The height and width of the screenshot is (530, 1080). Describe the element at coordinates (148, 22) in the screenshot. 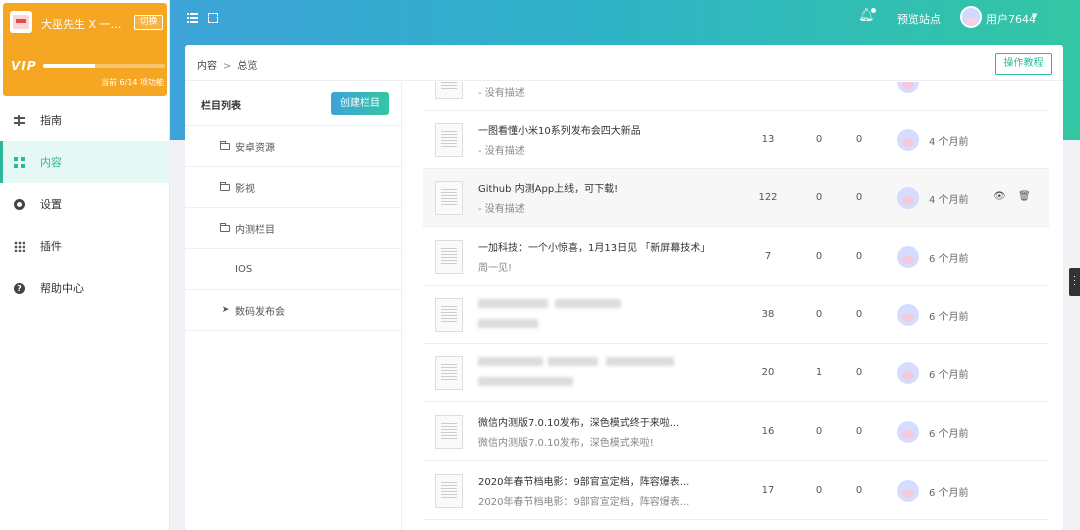

I see `switch-site-button: 切换` at that location.